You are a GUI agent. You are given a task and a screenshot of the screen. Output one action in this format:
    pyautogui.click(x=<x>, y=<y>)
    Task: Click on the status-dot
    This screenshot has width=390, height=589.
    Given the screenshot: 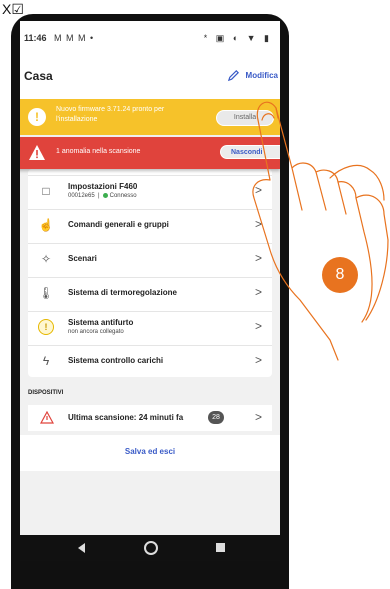 What is the action you would take?
    pyautogui.click(x=105, y=195)
    